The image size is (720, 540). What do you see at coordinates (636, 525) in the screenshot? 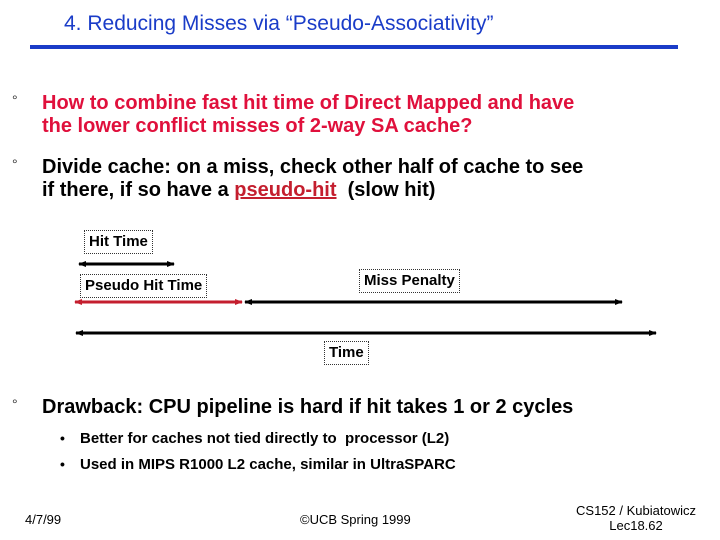
I see `footer-lecture-number: Lec18.62` at bounding box center [636, 525].